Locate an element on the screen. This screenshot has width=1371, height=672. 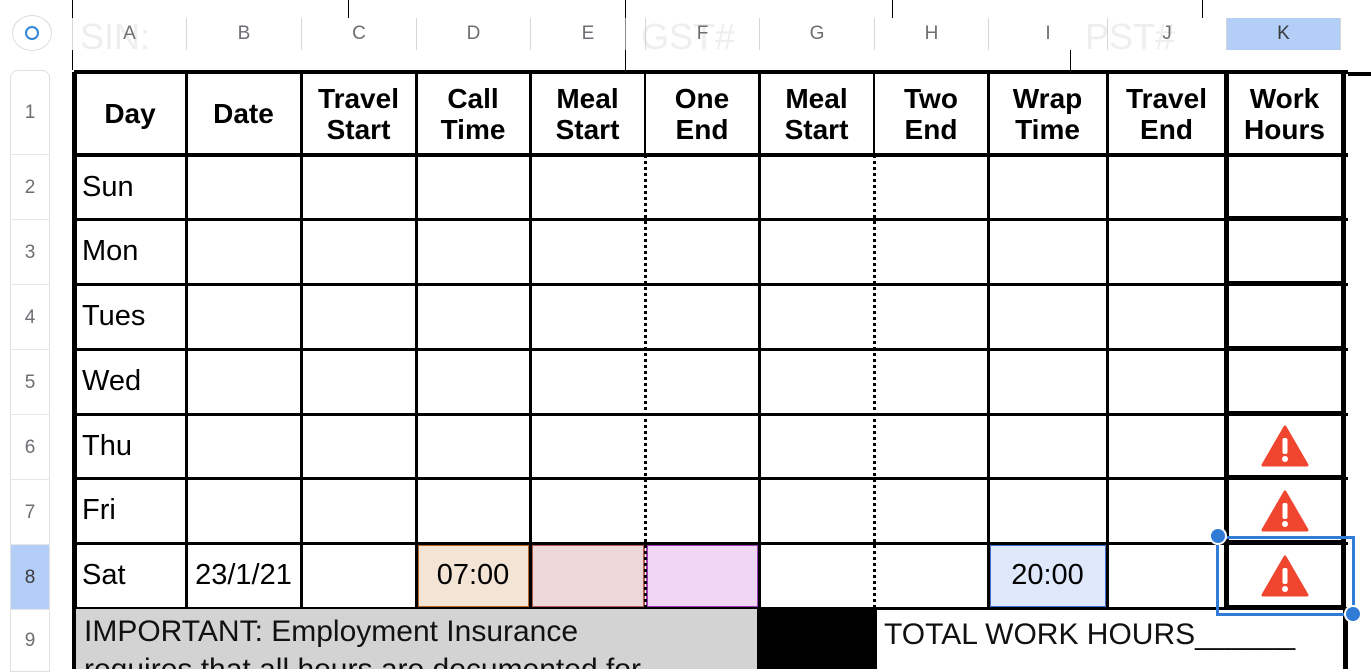
header-10: Work Hours is located at coordinates (1284, 113).